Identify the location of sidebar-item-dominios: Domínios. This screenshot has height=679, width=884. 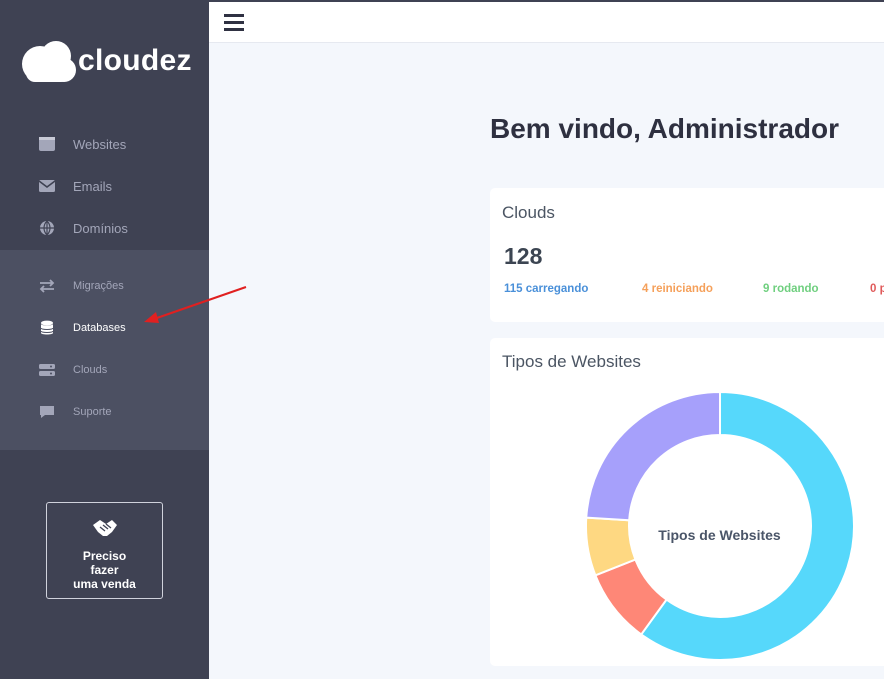
(104, 228).